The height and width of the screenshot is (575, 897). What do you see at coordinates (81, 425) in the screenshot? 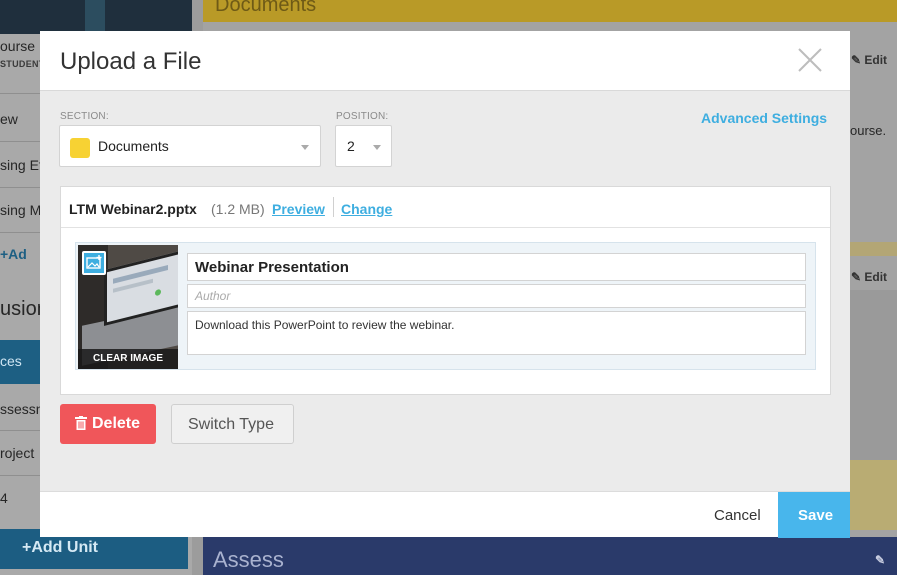
I see `trash-icon` at bounding box center [81, 425].